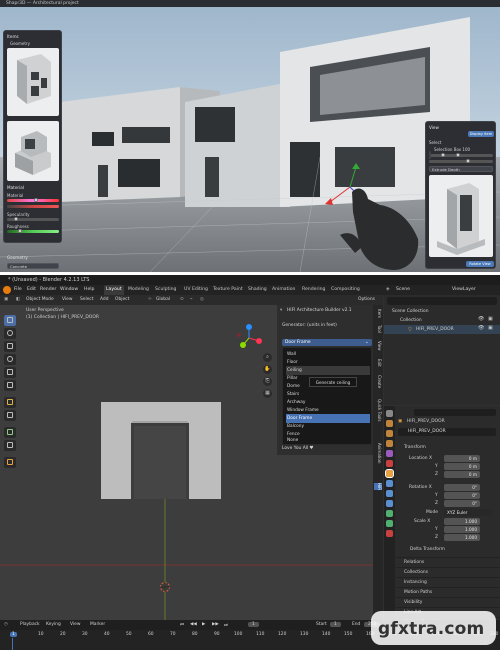 This screenshot has width=500, height=650. Describe the element at coordinates (461, 216) in the screenshot. I see `view-preview-thumbnail` at that location.